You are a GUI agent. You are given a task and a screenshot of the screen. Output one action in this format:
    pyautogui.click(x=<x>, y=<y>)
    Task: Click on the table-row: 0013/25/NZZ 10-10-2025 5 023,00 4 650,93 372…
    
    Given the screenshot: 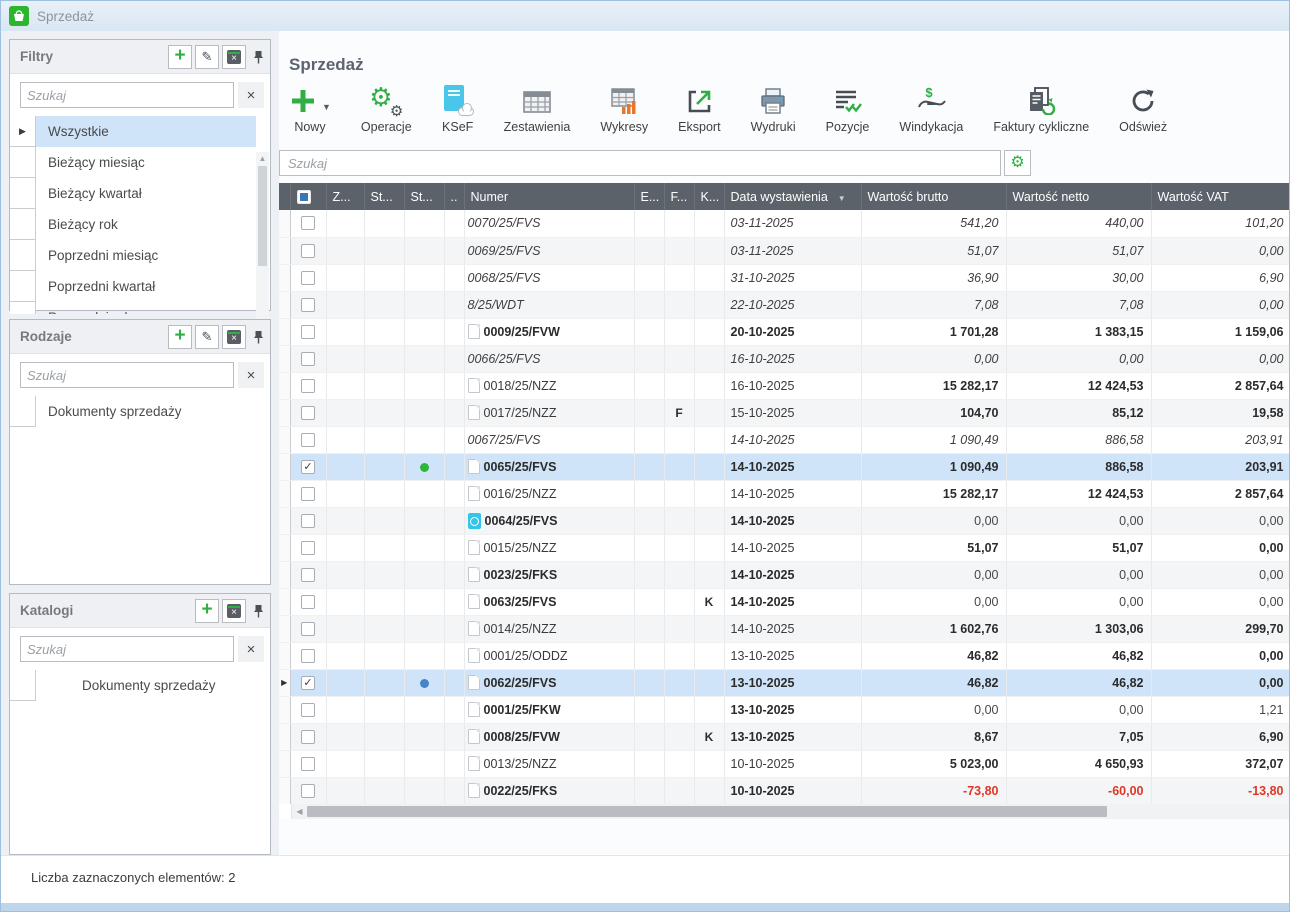 What is the action you would take?
    pyautogui.click(x=784, y=764)
    